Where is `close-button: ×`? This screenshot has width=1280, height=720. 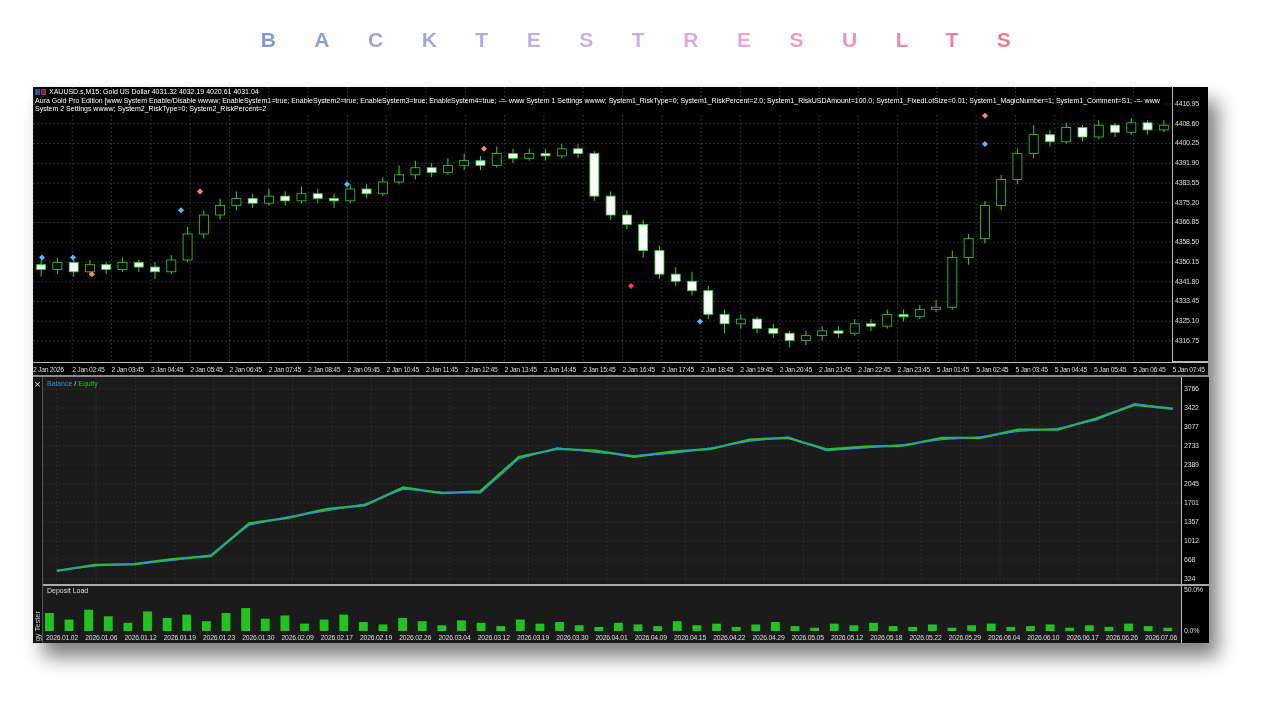
close-button: × is located at coordinates (37, 384).